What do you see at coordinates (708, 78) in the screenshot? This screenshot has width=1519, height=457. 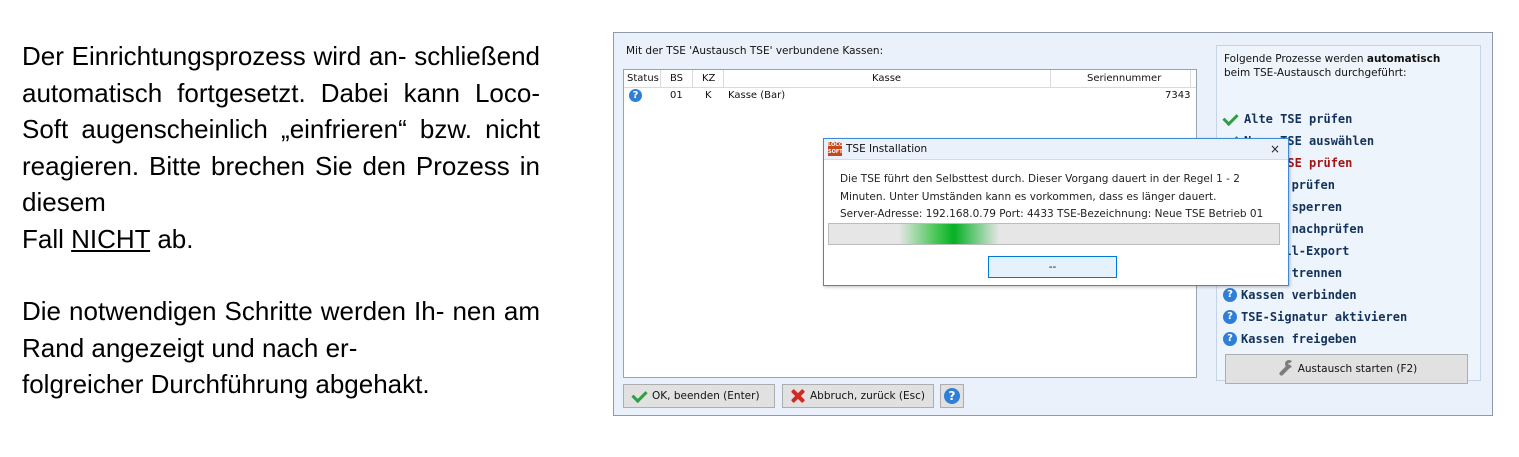 I see `column-header-kz: KZ` at bounding box center [708, 78].